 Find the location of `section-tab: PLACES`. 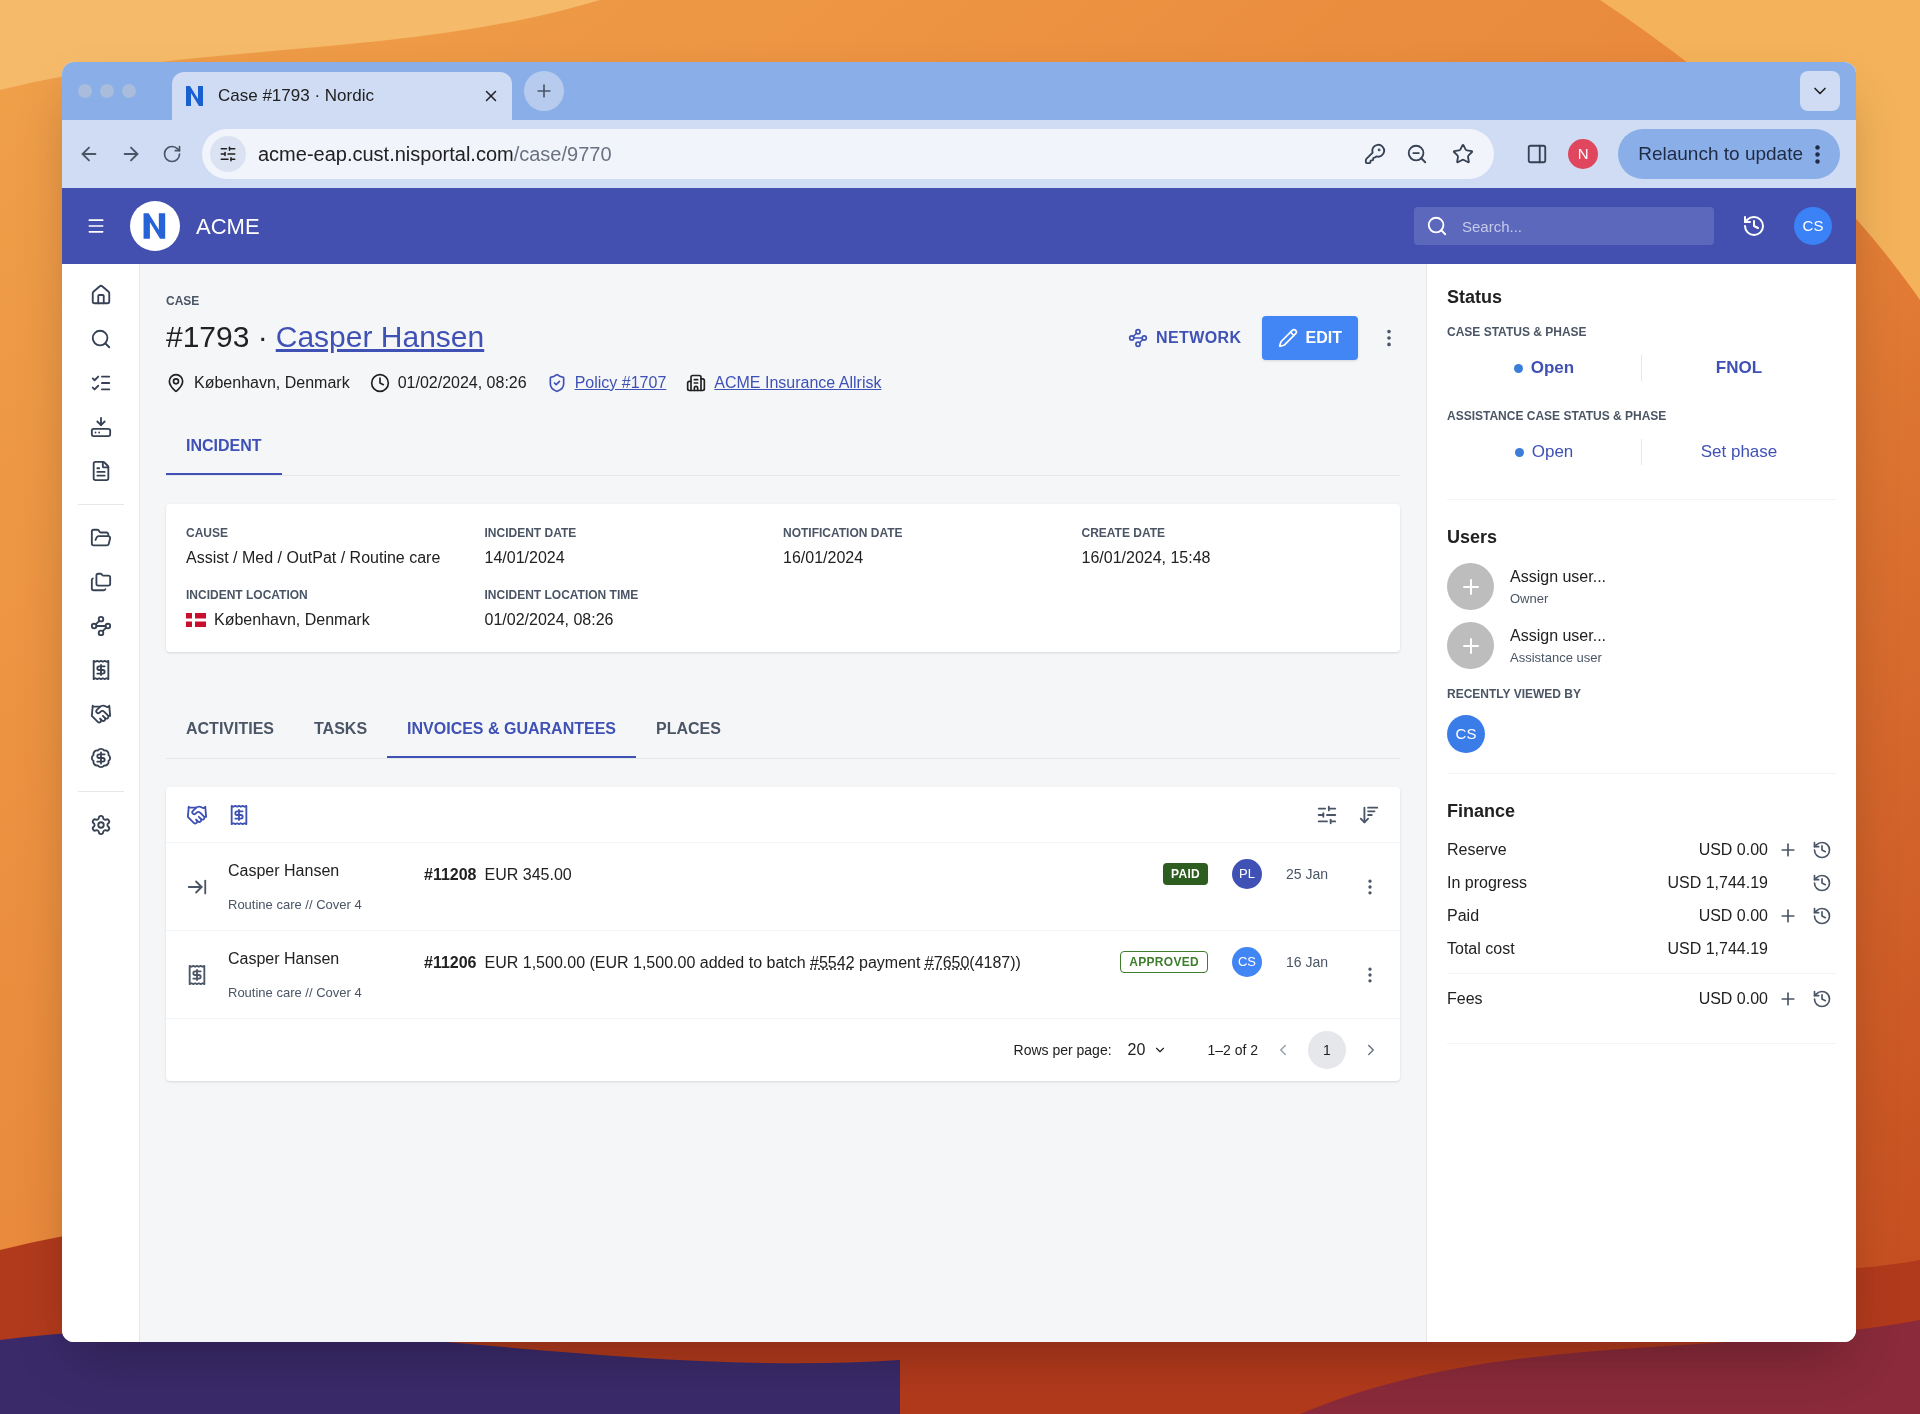

section-tab: PLACES is located at coordinates (688, 730).